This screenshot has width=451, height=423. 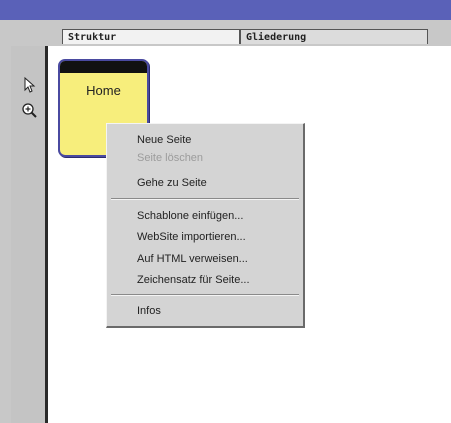 What do you see at coordinates (30, 111) in the screenshot?
I see `zoom-in-icon` at bounding box center [30, 111].